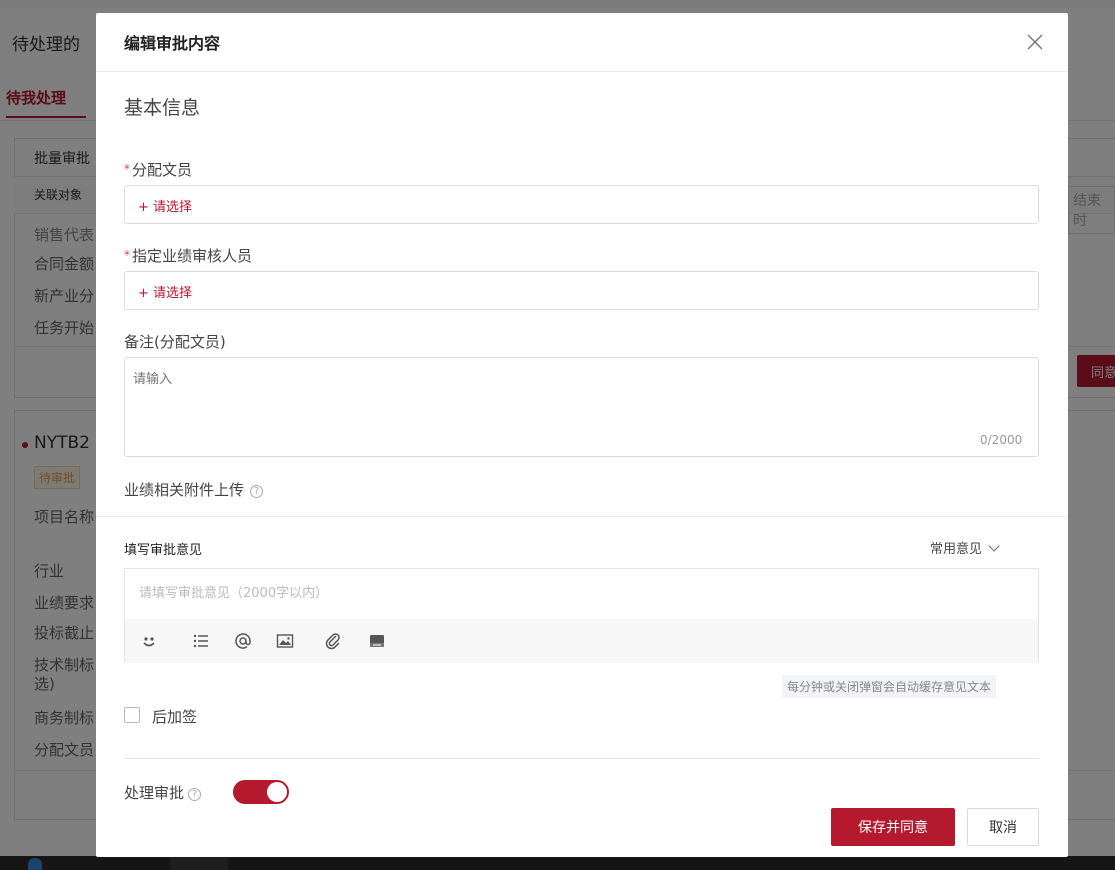 Image resolution: width=1115 pixels, height=870 pixels. Describe the element at coordinates (132, 715) in the screenshot. I see `countersign-checkbox` at that location.